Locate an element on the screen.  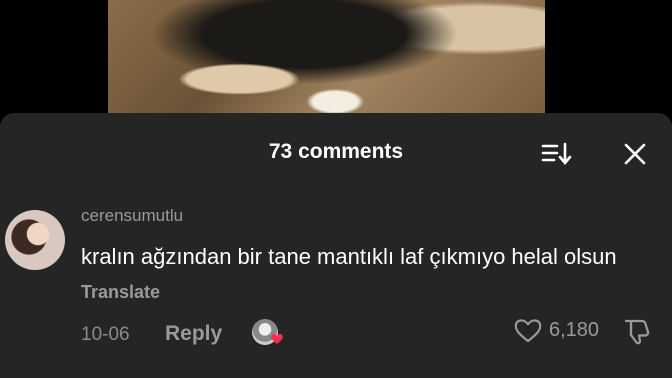
heart-icon is located at coordinates (528, 331).